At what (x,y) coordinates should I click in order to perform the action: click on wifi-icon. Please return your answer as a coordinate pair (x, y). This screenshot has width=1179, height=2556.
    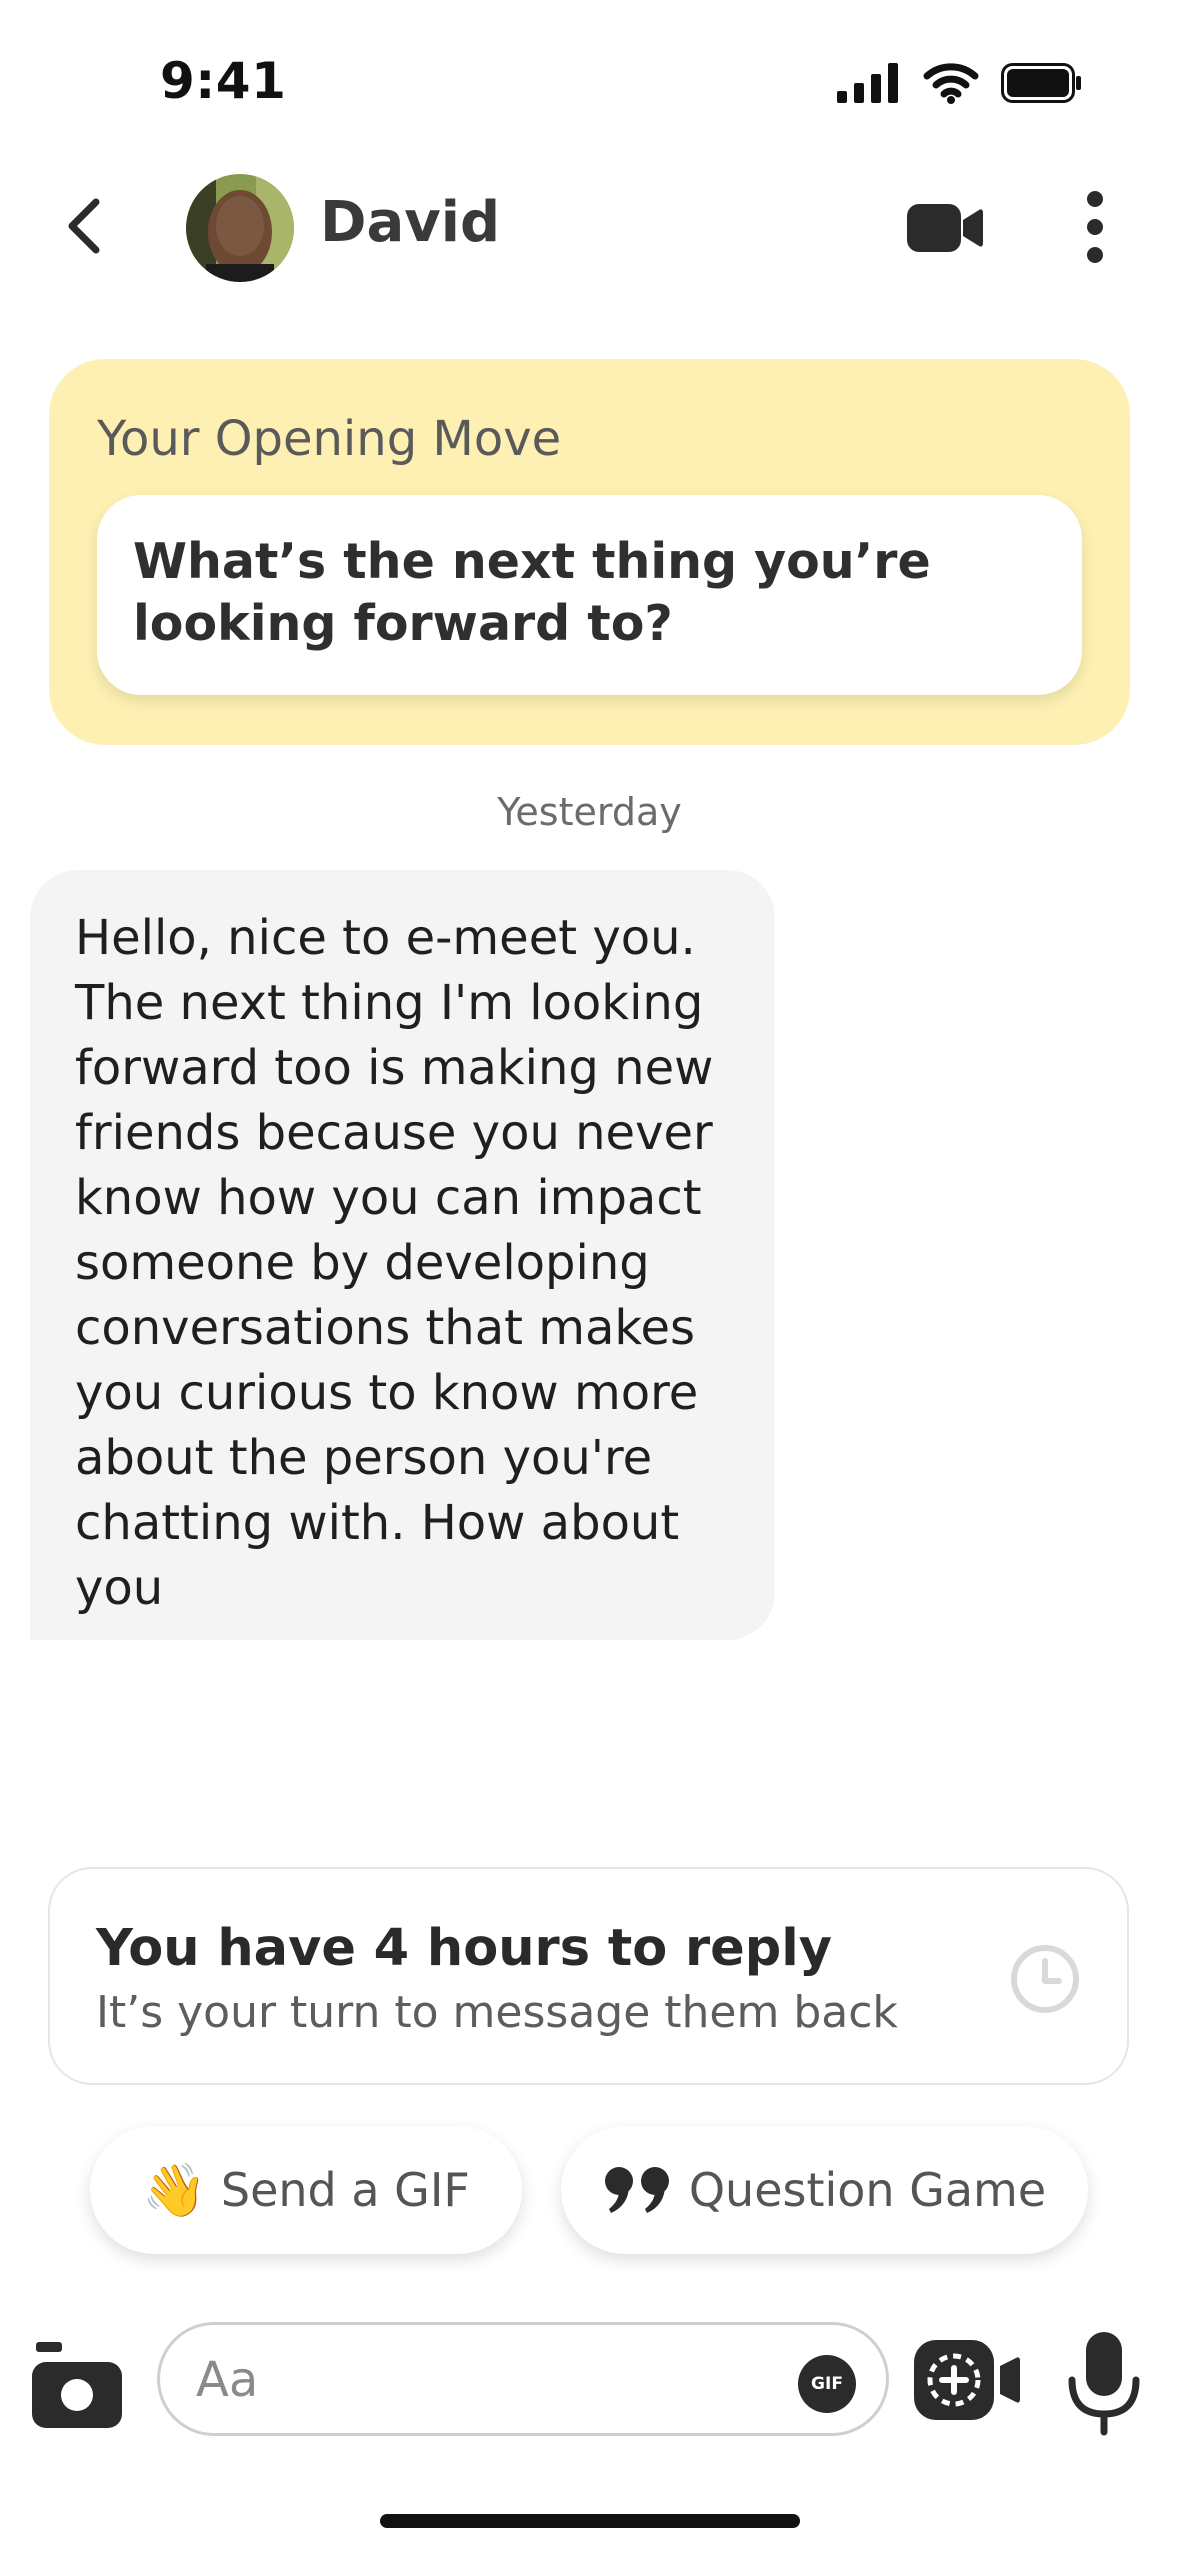
    Looking at the image, I should click on (951, 83).